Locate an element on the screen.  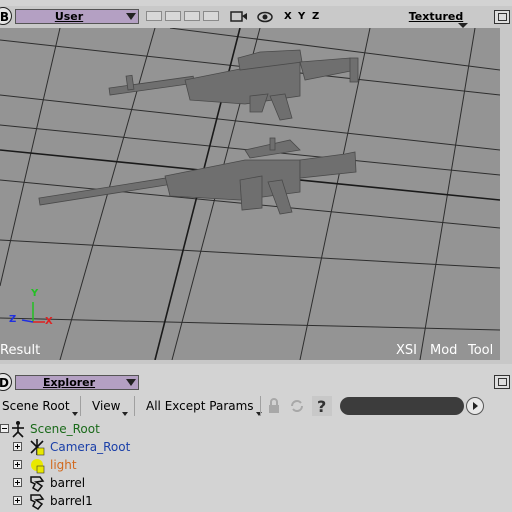
viewport-right-border is located at coordinates (506, 194).